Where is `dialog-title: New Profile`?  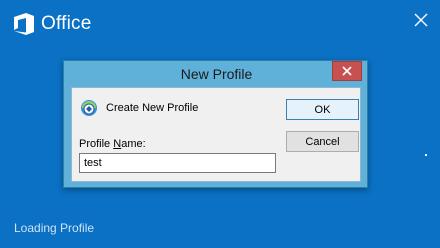 dialog-title: New Profile is located at coordinates (216, 74).